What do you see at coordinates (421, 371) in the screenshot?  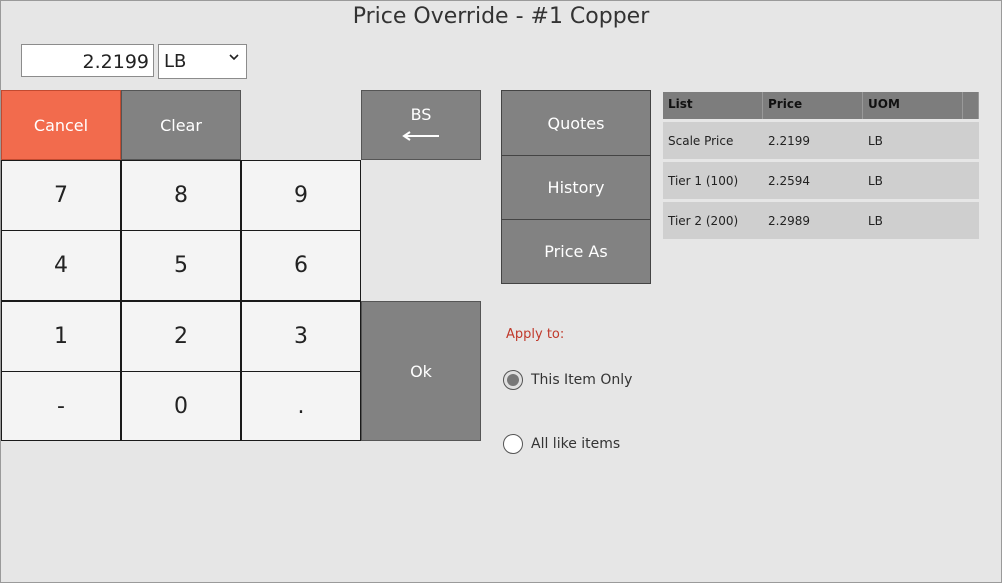 I see `ok-button: Ok` at bounding box center [421, 371].